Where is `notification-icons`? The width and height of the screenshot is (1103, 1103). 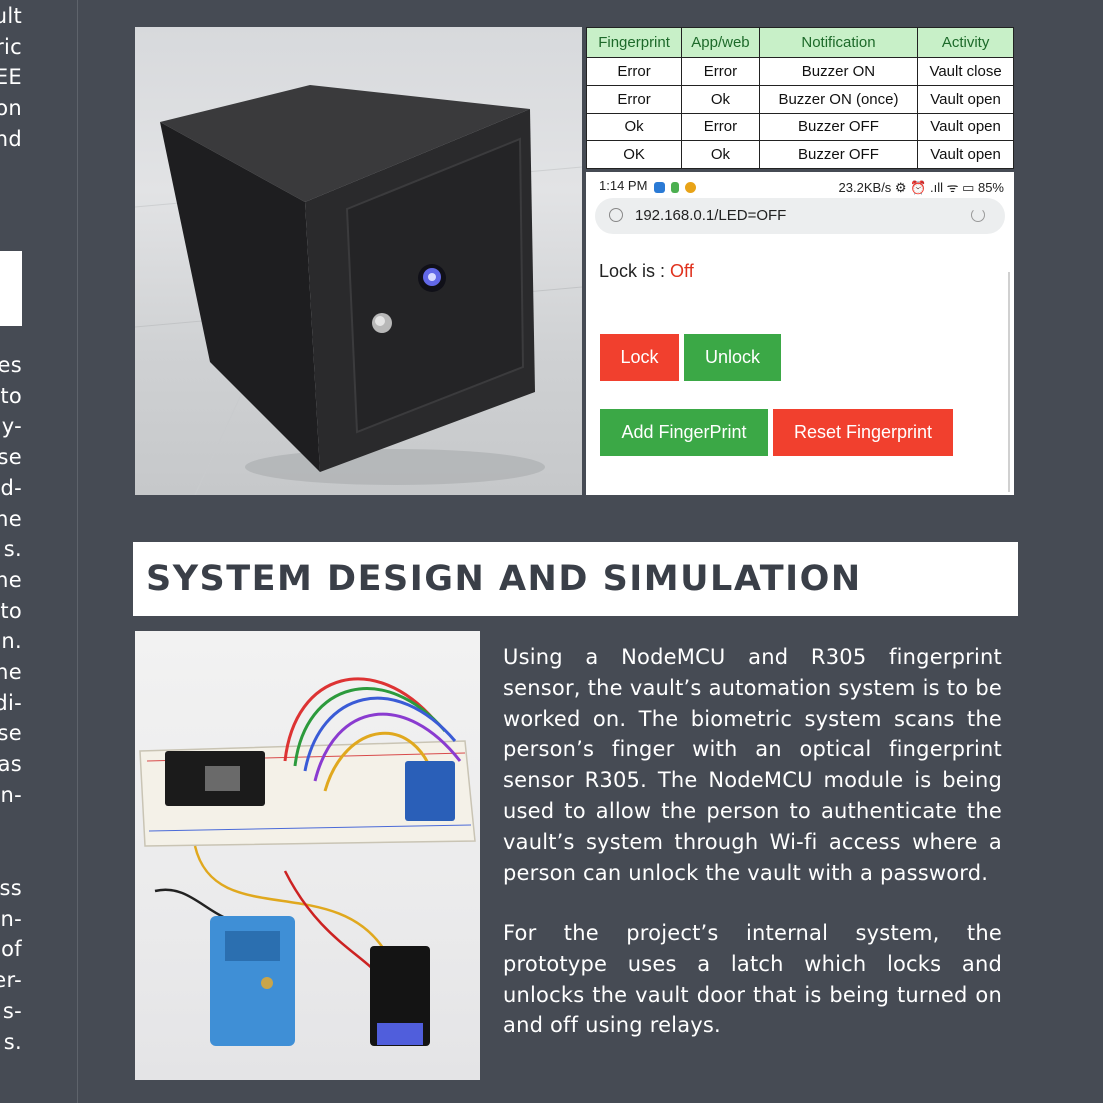 notification-icons is located at coordinates (678, 186).